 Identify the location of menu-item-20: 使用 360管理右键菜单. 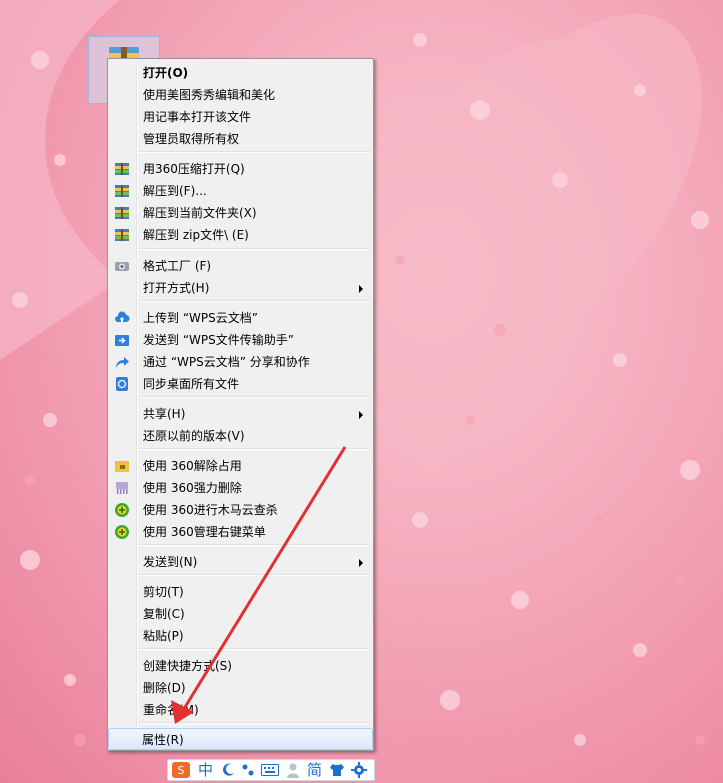
(241, 532).